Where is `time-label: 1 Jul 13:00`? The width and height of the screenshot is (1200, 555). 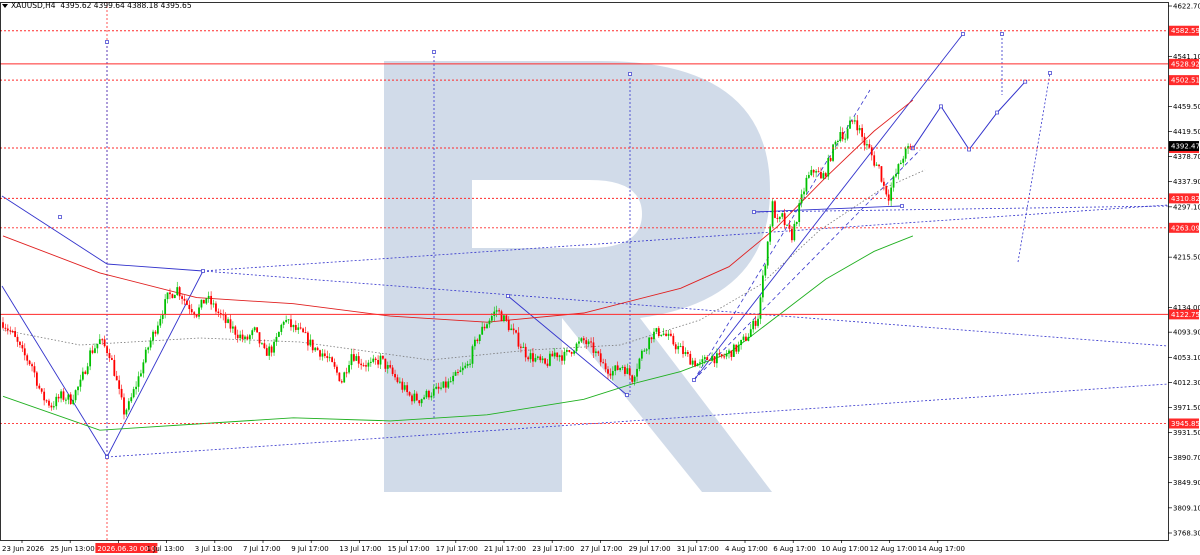 time-label: 1 Jul 13:00 is located at coordinates (166, 549).